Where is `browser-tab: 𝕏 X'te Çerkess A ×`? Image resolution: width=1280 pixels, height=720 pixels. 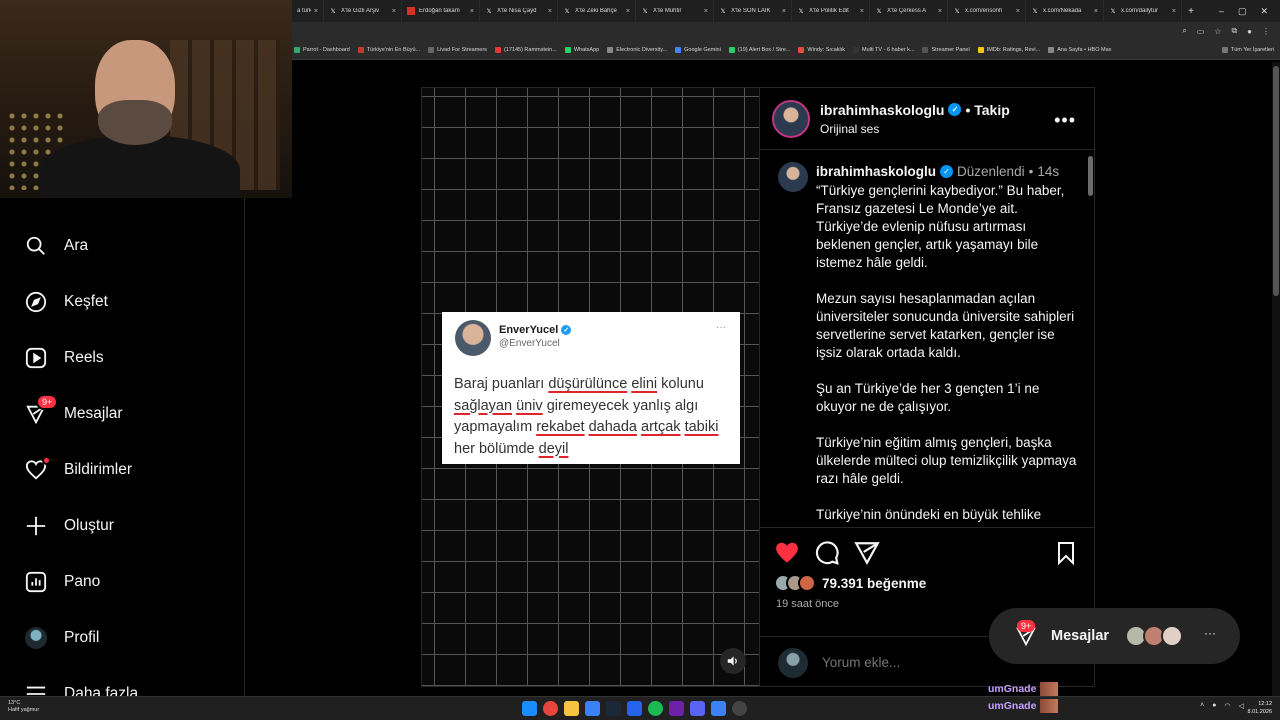
browser-tab: 𝕏 X'te Çerkess A × is located at coordinates (909, 11).